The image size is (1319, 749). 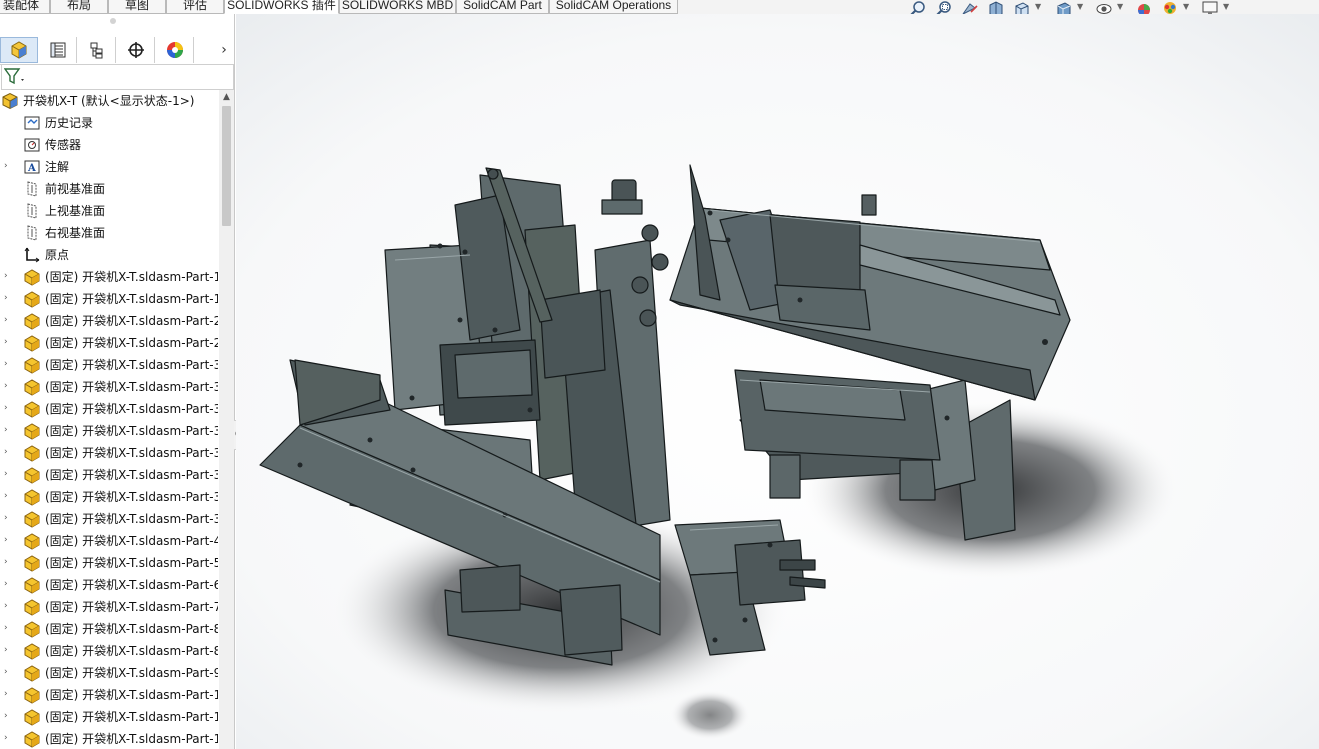 What do you see at coordinates (1120, 6) in the screenshot?
I see `hide-show-caret-icon: ▼` at bounding box center [1120, 6].